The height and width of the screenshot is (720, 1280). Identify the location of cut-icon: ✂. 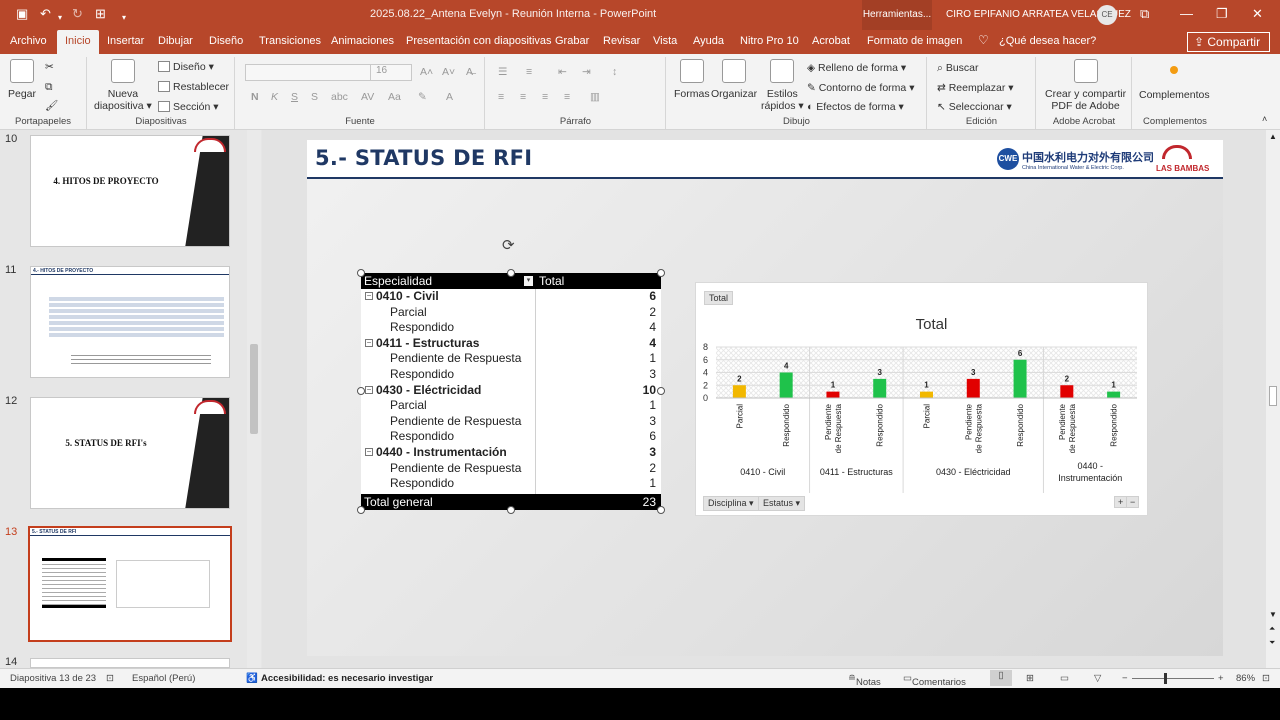
(49, 67).